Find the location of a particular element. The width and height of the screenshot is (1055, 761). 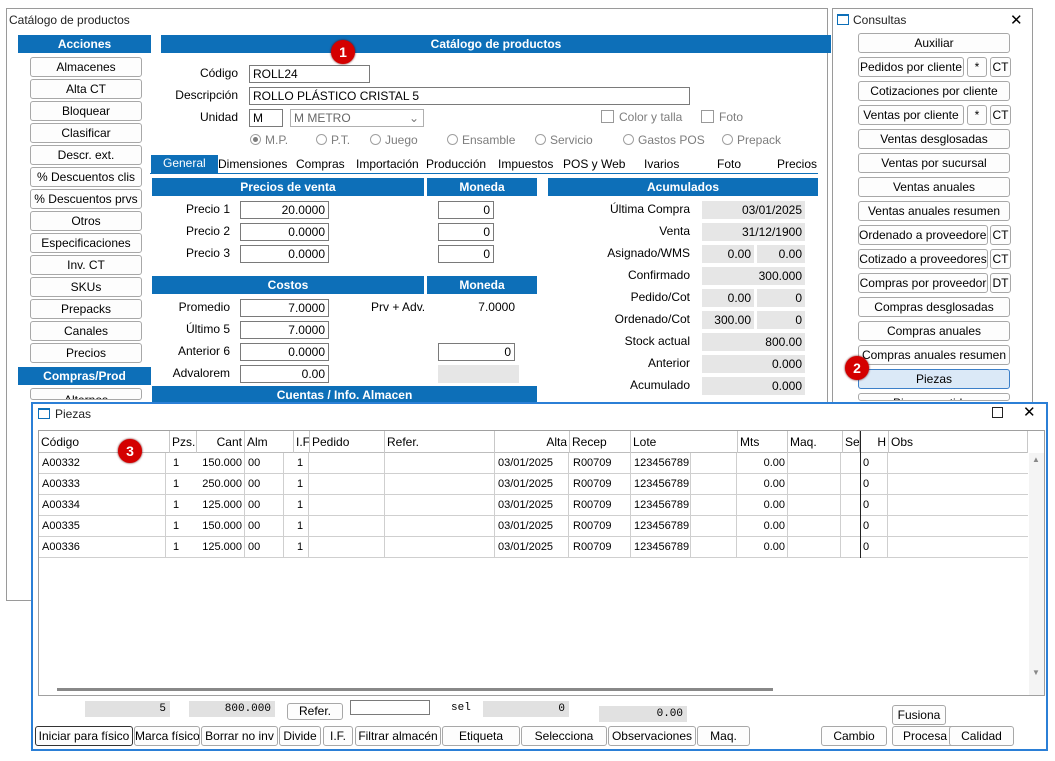

costos-moneda-input: 0 is located at coordinates (476, 352).